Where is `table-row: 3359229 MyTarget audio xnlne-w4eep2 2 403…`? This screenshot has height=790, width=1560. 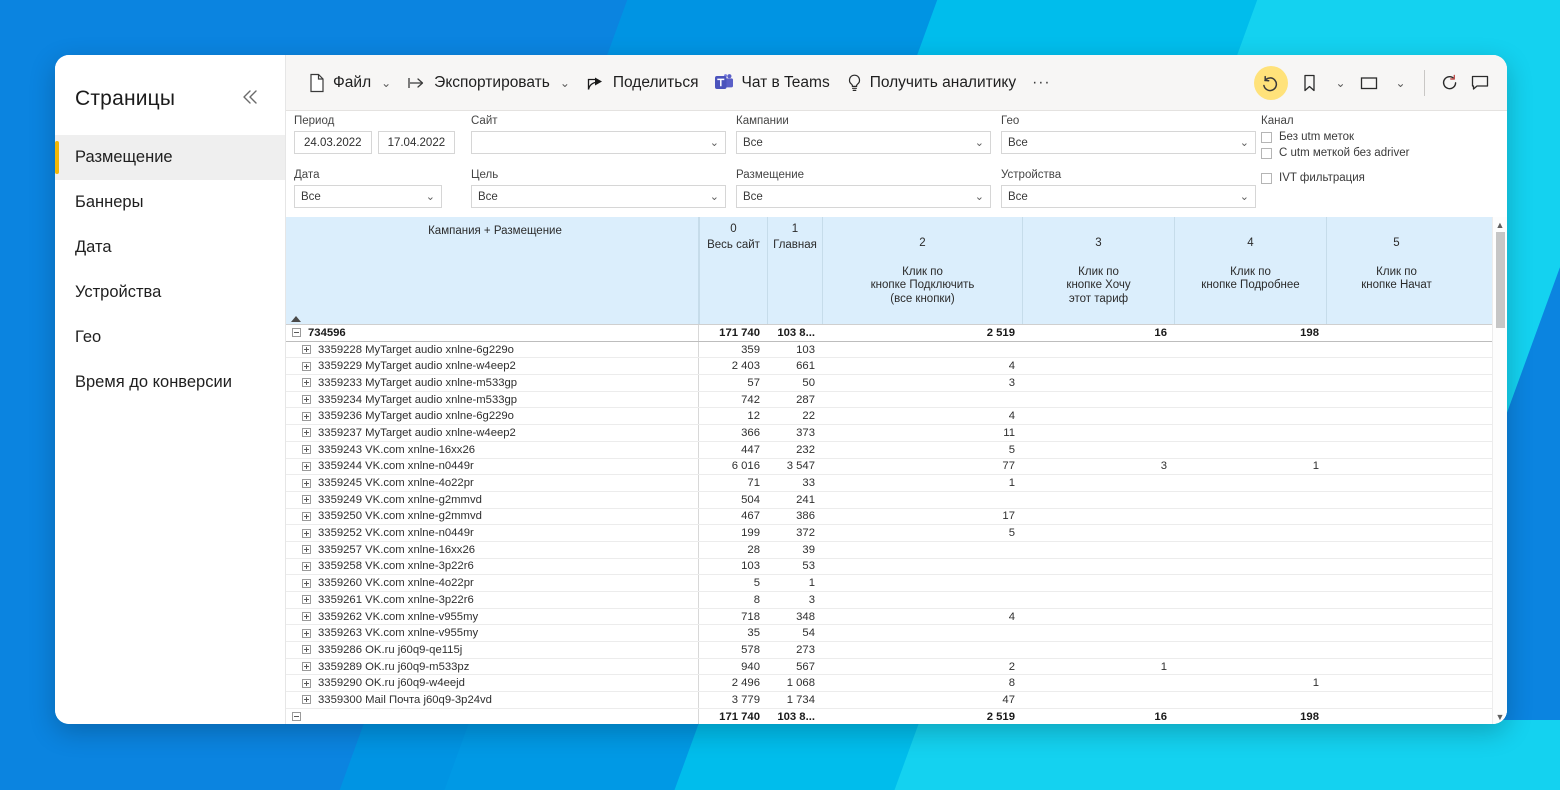 table-row: 3359229 MyTarget audio xnlne-w4eep2 2 403… is located at coordinates (896, 367).